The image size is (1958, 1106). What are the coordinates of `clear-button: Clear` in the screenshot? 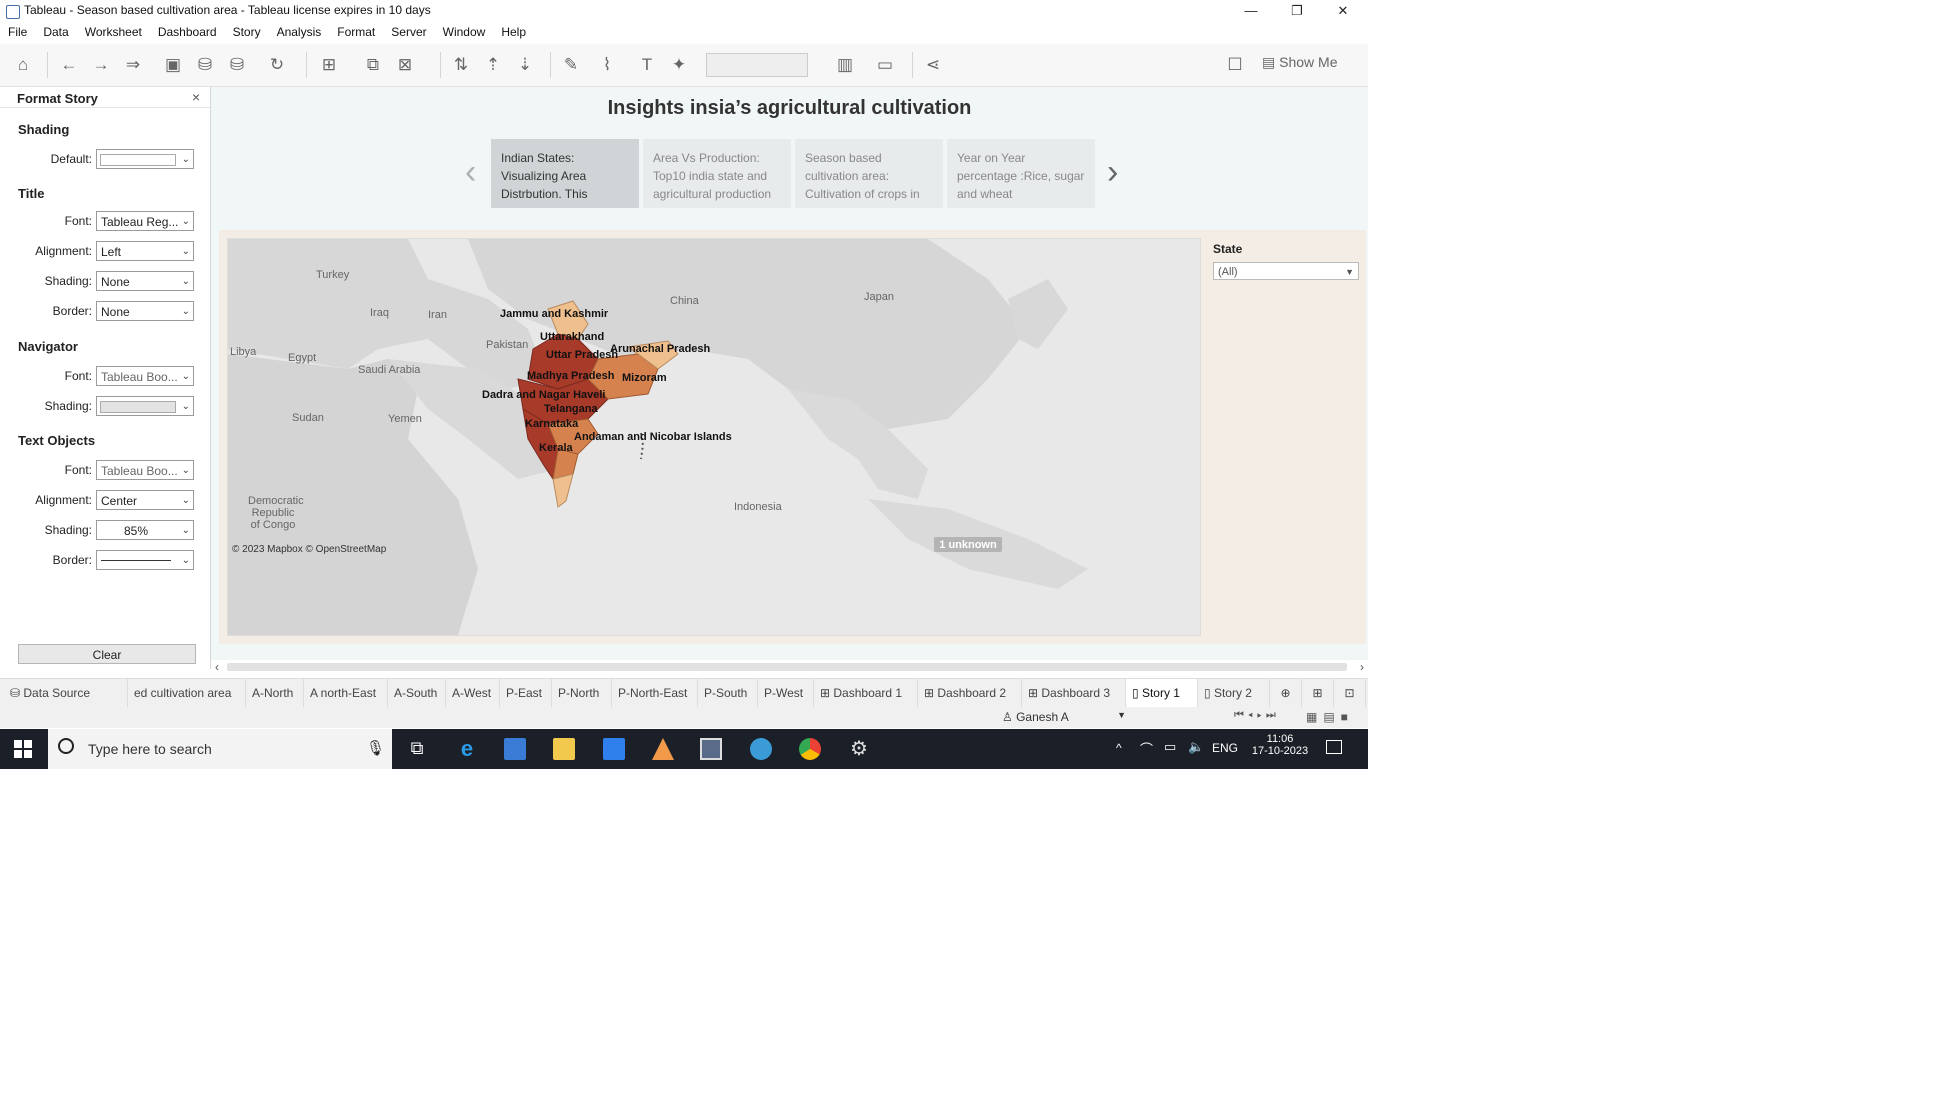 It's located at (107, 654).